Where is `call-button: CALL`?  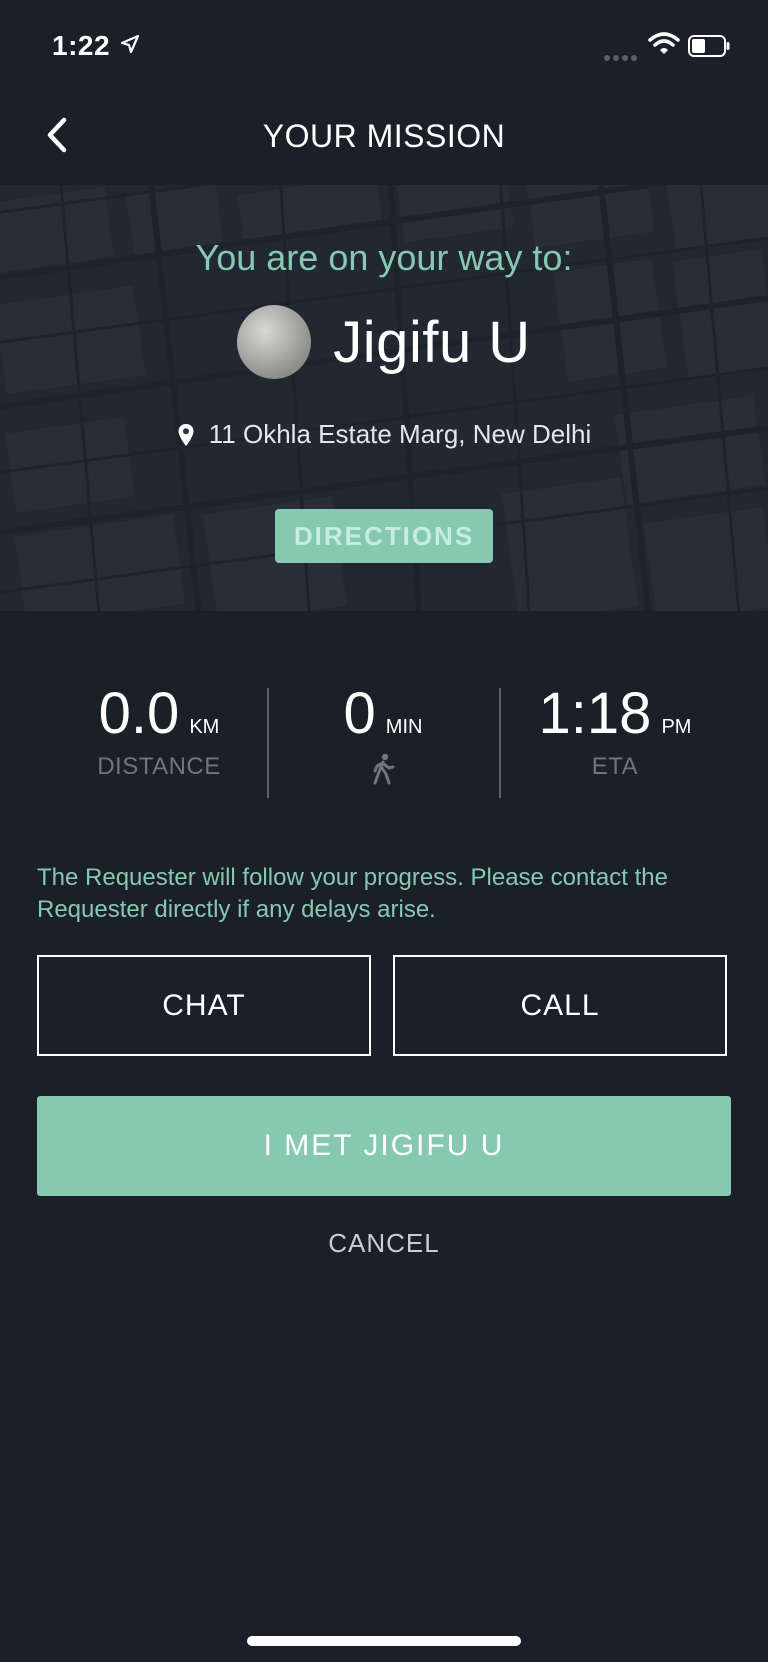
call-button: CALL is located at coordinates (560, 1005).